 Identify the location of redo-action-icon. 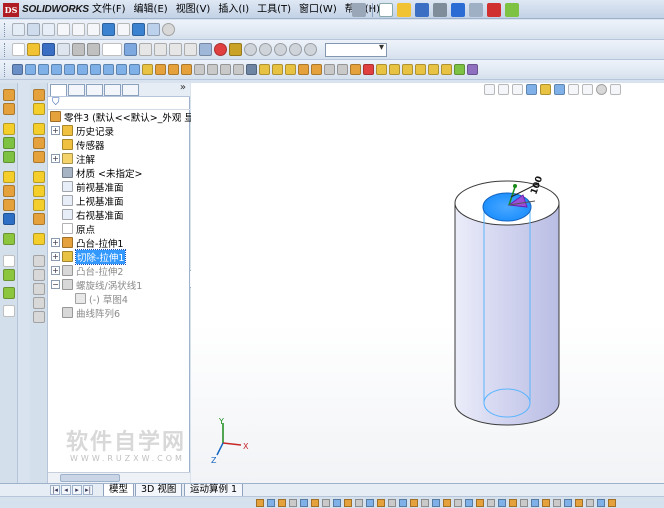
(93, 49).